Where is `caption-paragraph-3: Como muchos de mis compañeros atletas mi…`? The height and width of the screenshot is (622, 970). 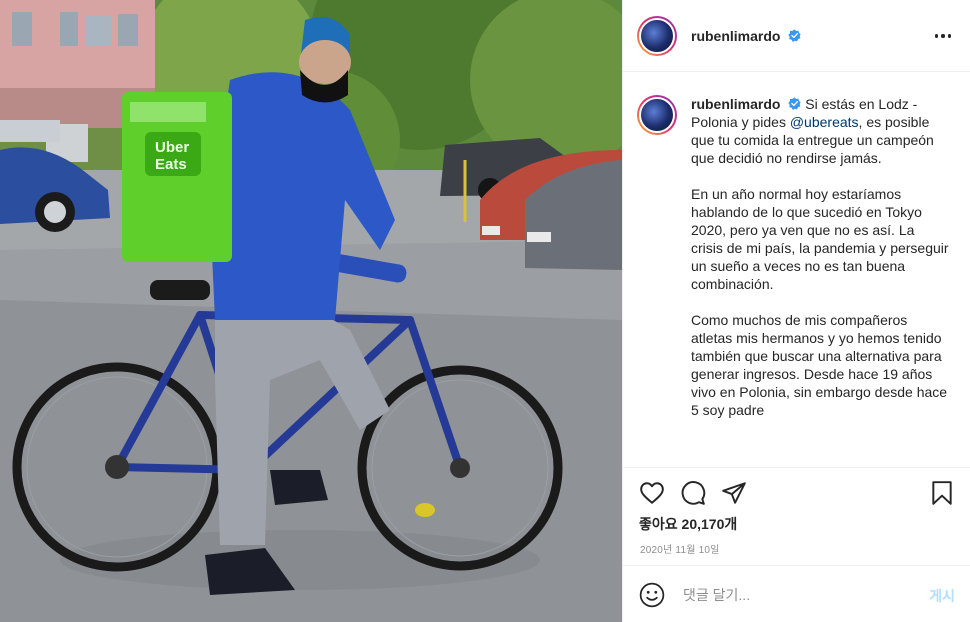 caption-paragraph-3: Como muchos de mis compañeros atletas mi… is located at coordinates (819, 365).